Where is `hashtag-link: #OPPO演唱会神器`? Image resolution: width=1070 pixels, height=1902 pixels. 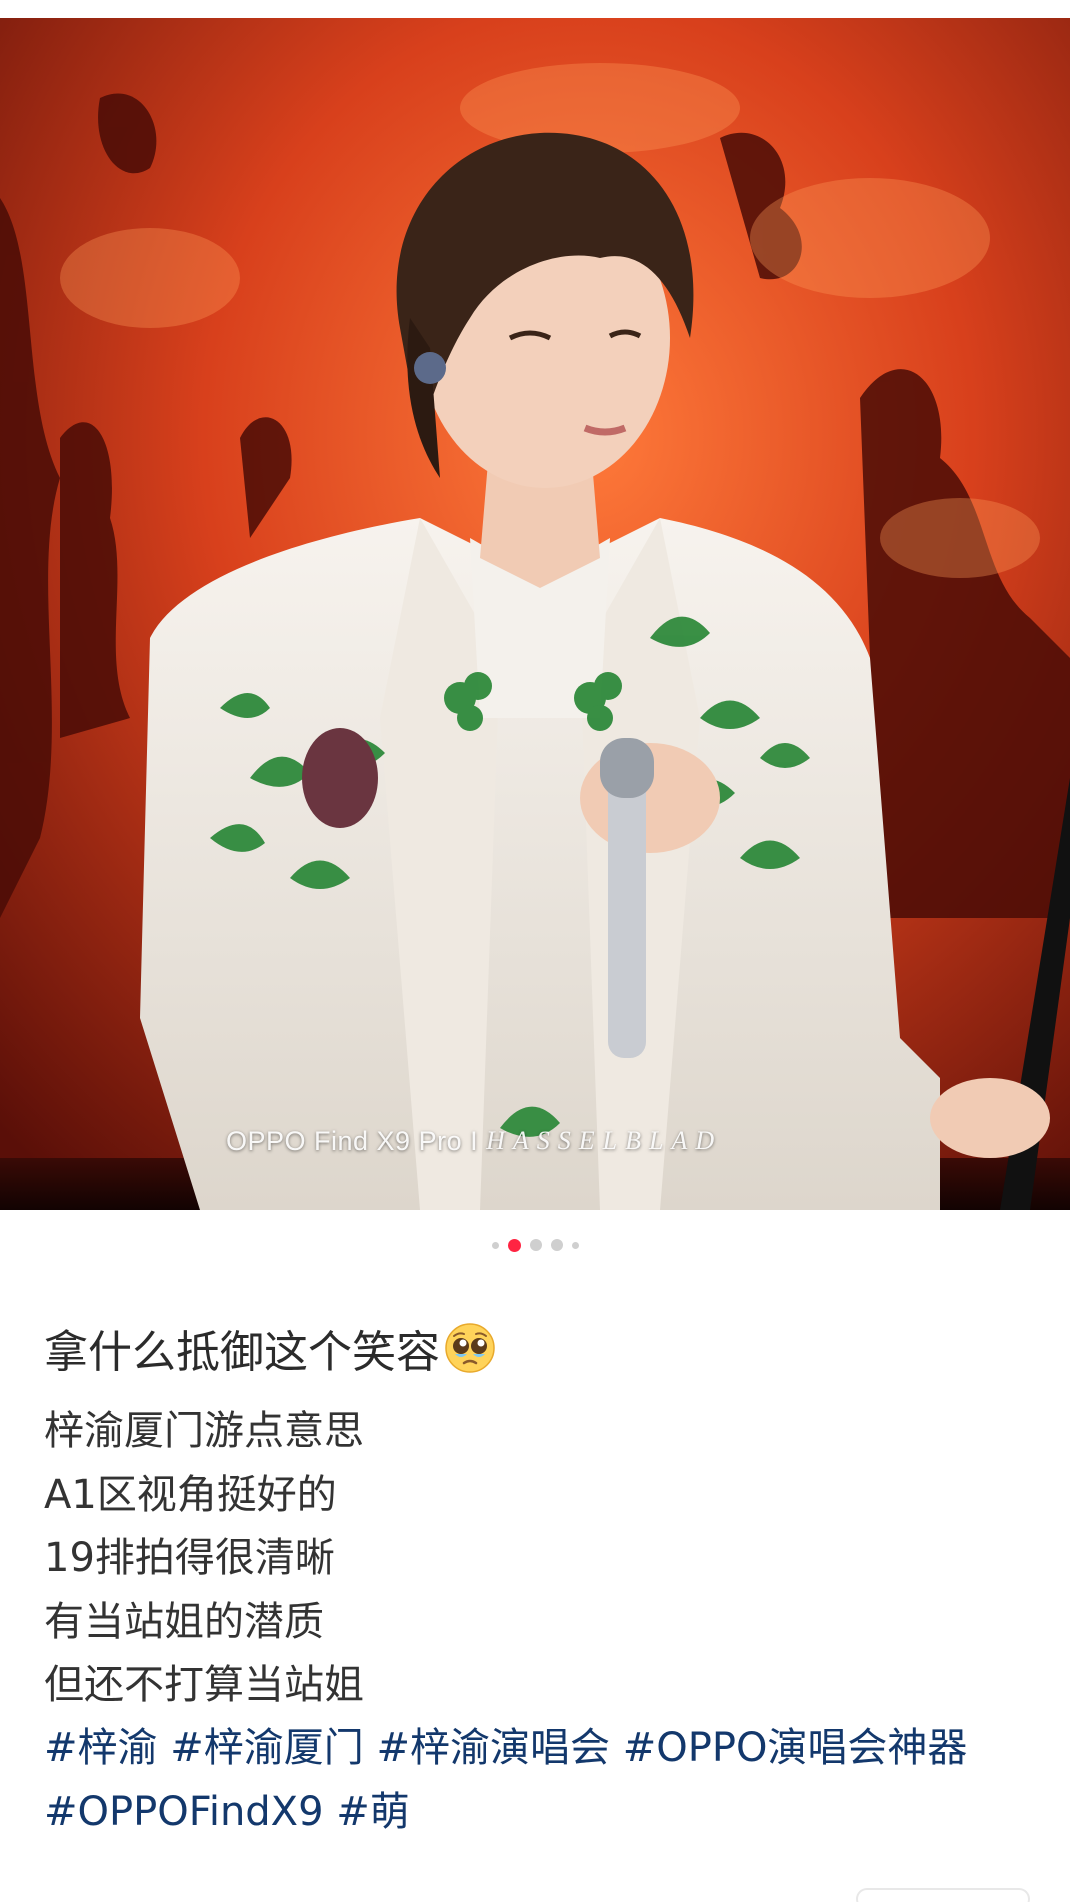
hashtag-link: #OPPO演唱会神器 is located at coordinates (795, 1748).